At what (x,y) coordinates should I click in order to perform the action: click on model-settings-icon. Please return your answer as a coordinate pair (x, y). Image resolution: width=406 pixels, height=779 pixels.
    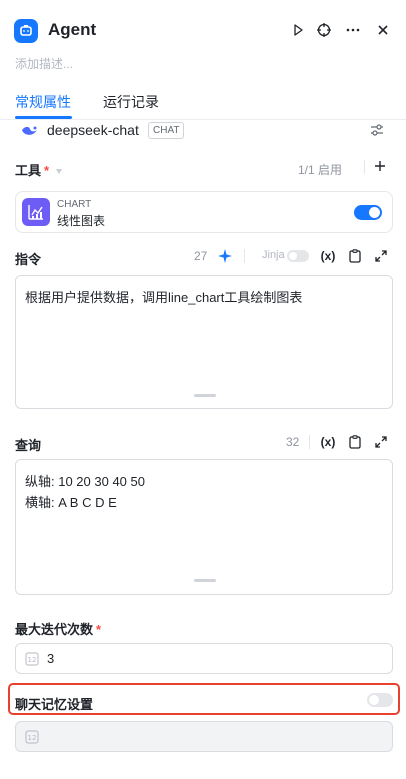
    Looking at the image, I should click on (377, 132).